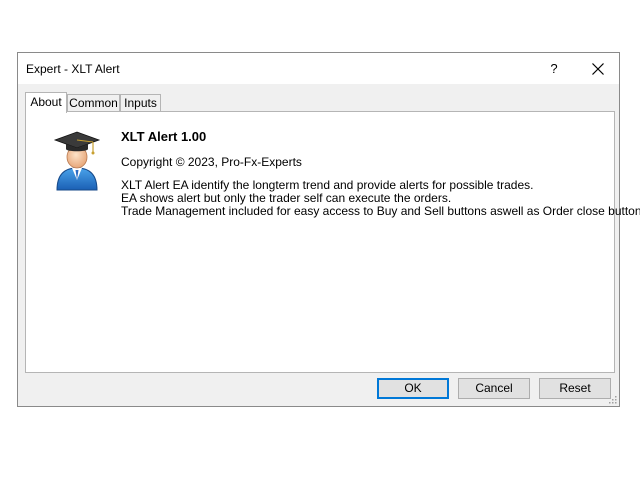  Describe the element at coordinates (413, 388) in the screenshot. I see `ok-button: OK` at that location.